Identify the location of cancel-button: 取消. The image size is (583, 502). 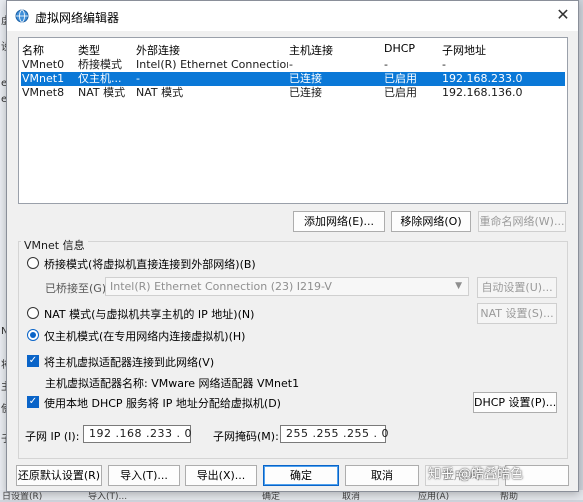
(382, 475).